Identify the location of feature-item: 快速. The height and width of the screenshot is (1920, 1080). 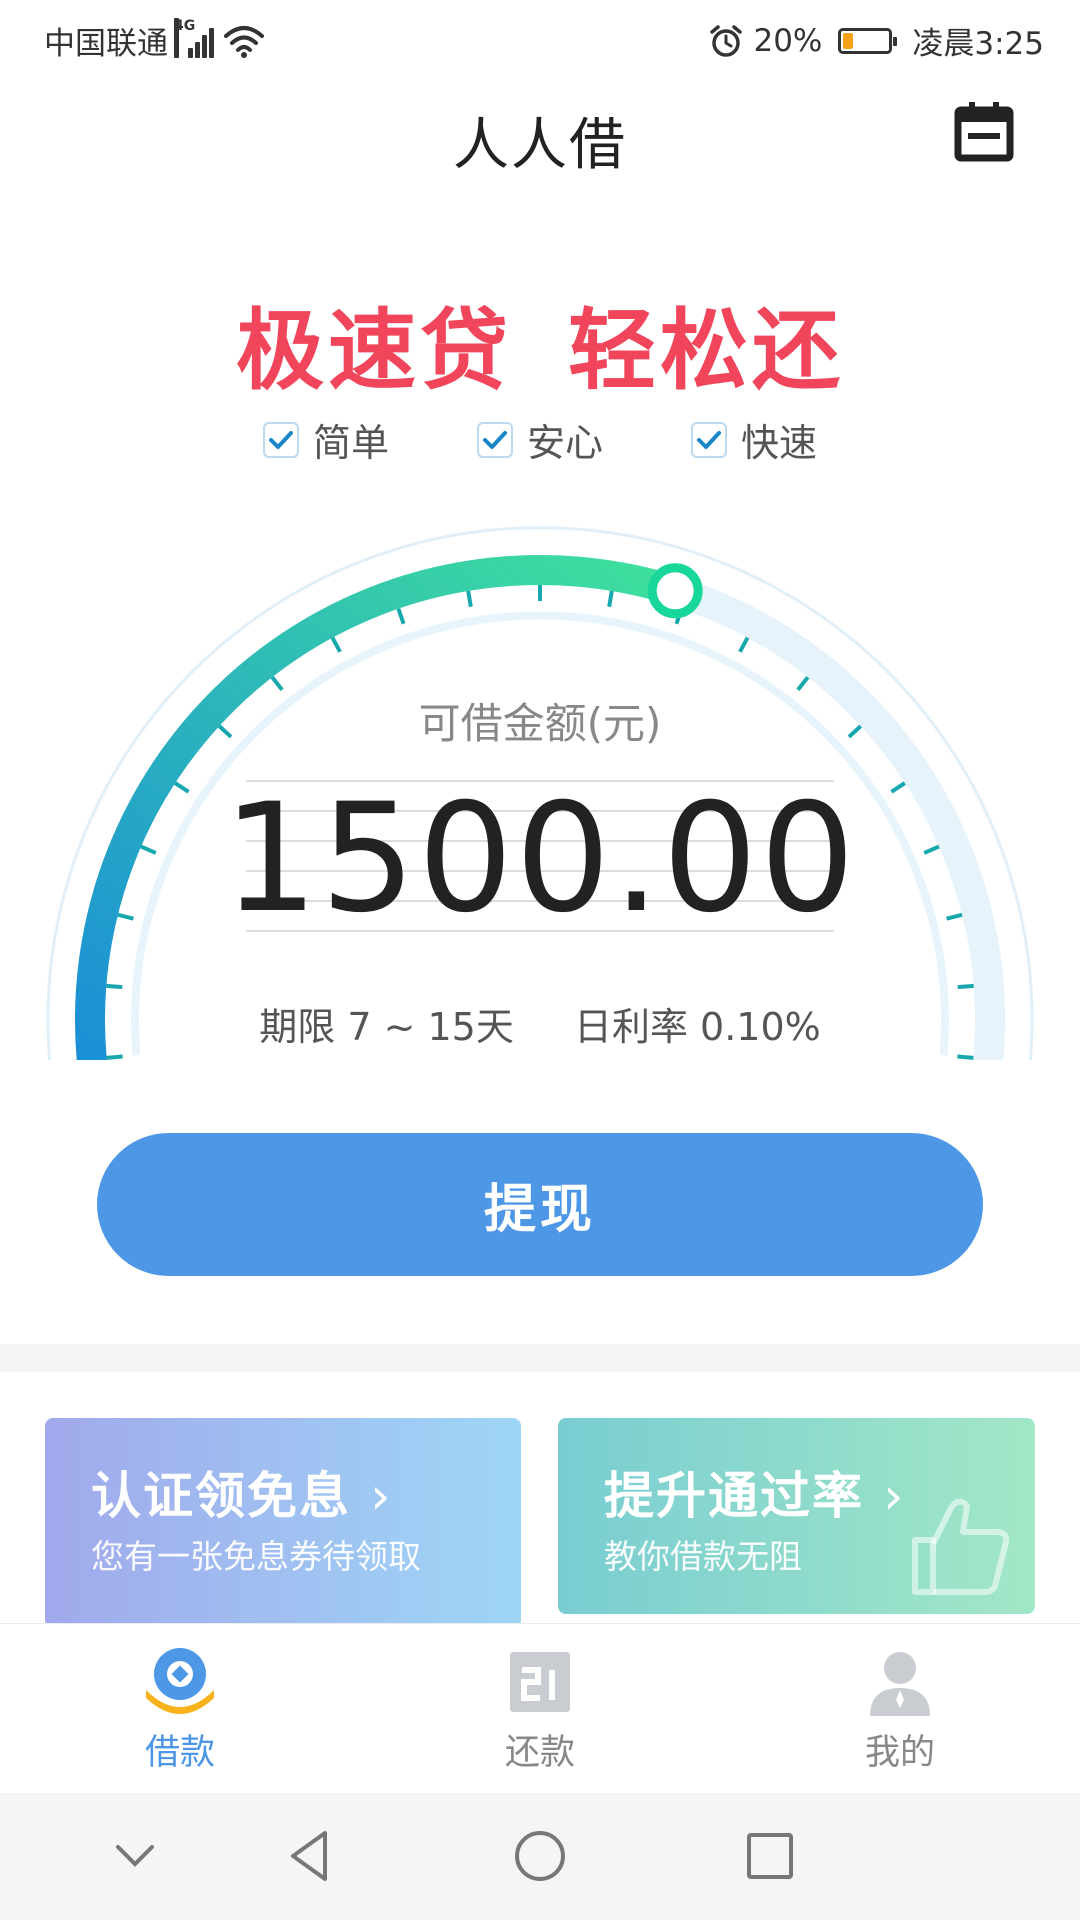
(754, 439).